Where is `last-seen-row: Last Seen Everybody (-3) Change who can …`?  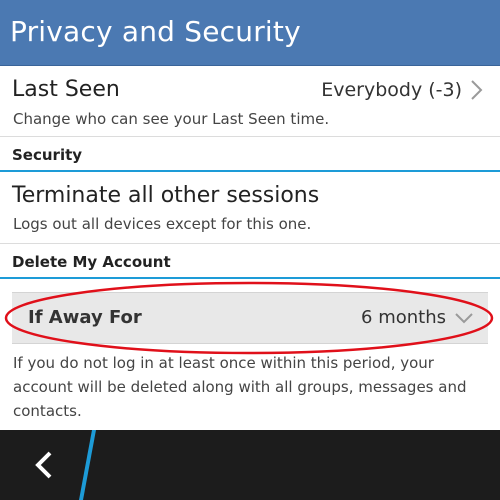 last-seen-row: Last Seen Everybody (-3) Change who can … is located at coordinates (250, 101).